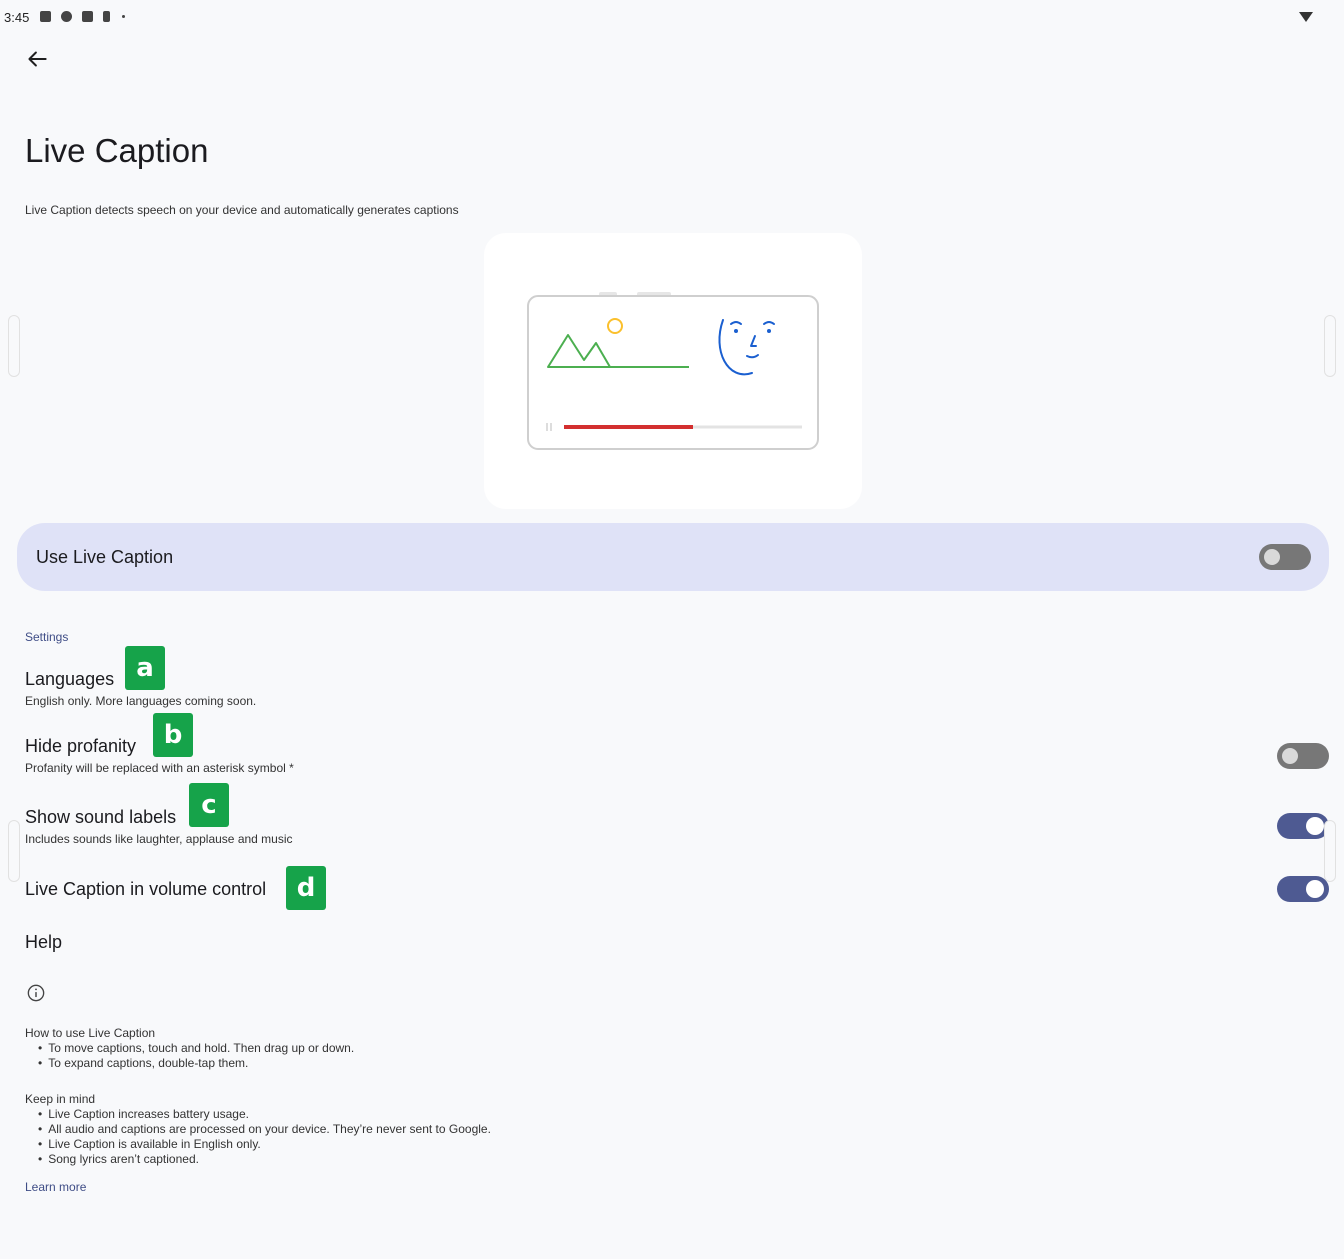 This screenshot has height=1259, width=1344. Describe the element at coordinates (55, 1187) in the screenshot. I see `learn-more-link: Learn more` at that location.